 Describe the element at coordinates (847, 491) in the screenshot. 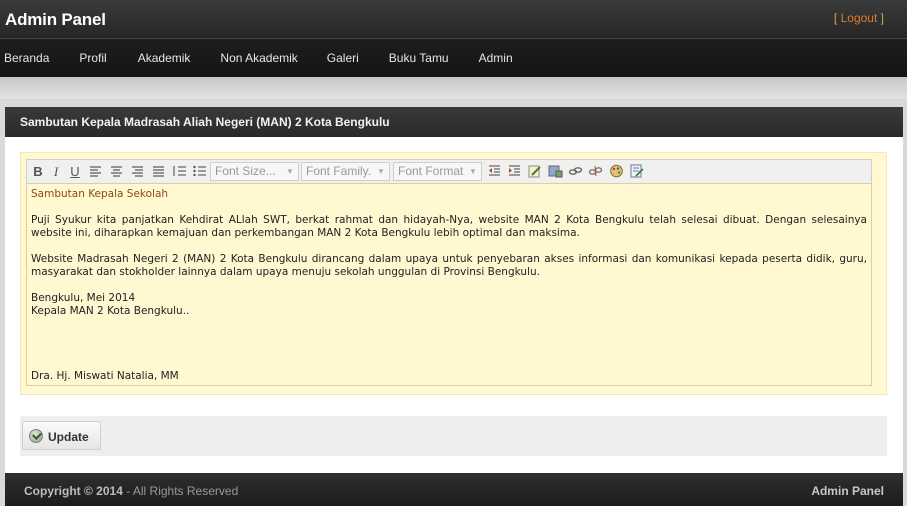

I see `footer-brand: Admin Panel` at that location.